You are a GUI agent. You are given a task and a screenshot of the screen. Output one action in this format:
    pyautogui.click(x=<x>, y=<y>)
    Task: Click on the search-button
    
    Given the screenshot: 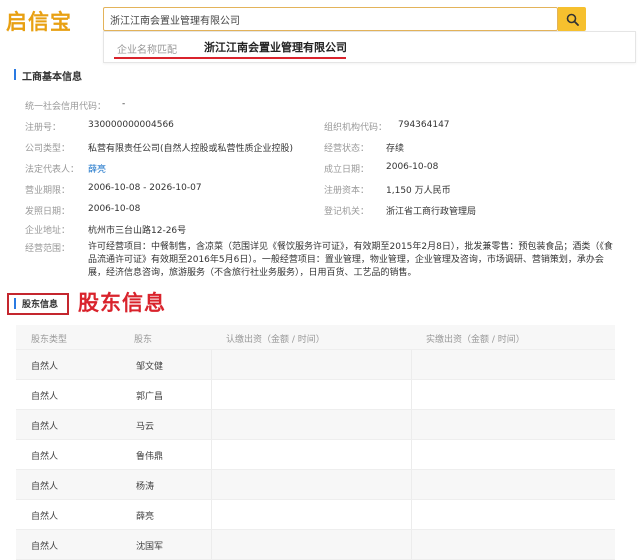 What is the action you would take?
    pyautogui.click(x=572, y=19)
    